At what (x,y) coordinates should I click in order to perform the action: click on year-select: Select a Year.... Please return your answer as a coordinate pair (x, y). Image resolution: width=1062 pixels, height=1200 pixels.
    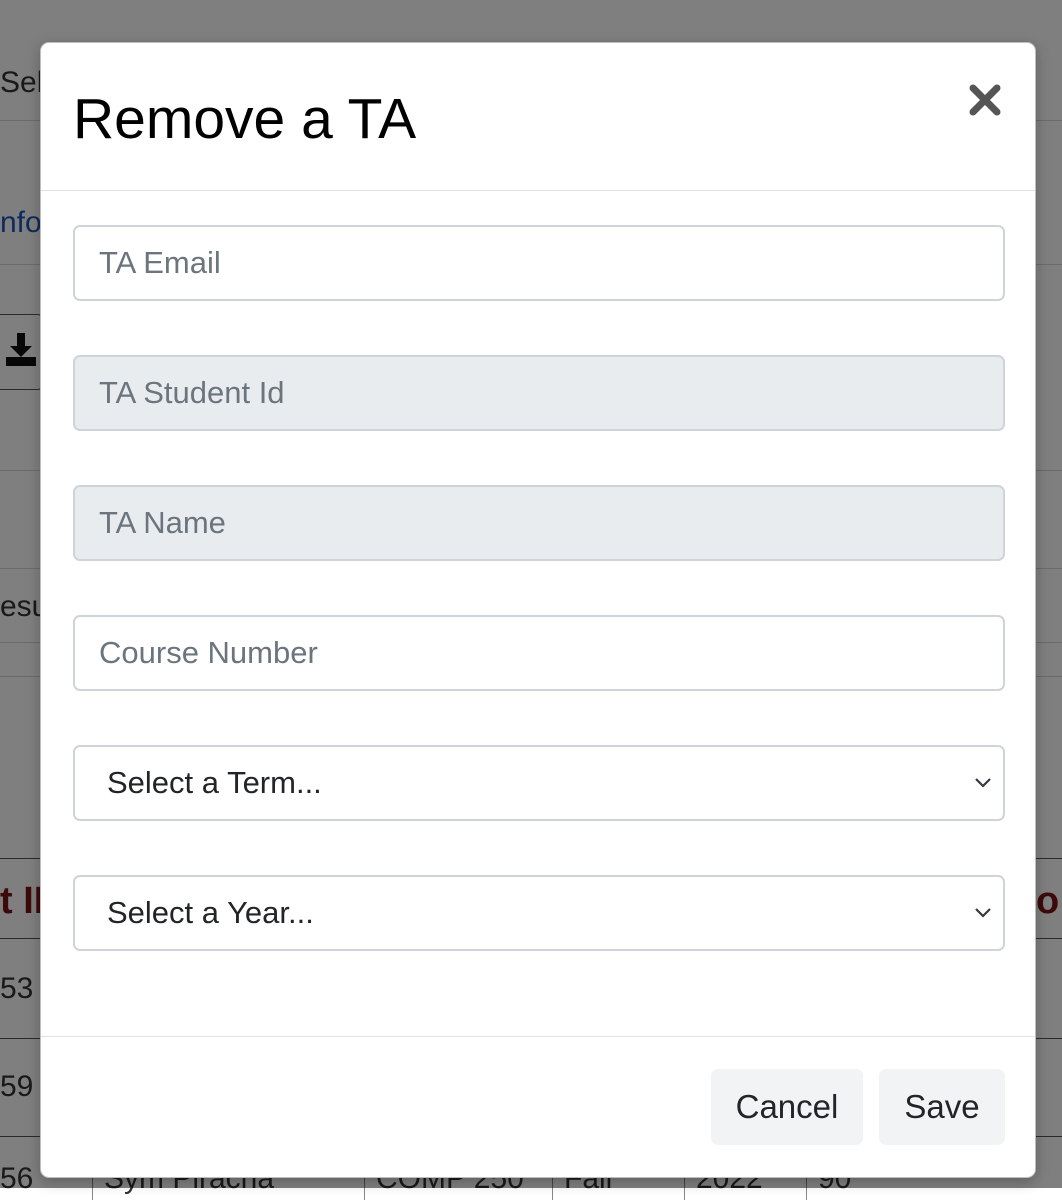
    Looking at the image, I should click on (539, 913).